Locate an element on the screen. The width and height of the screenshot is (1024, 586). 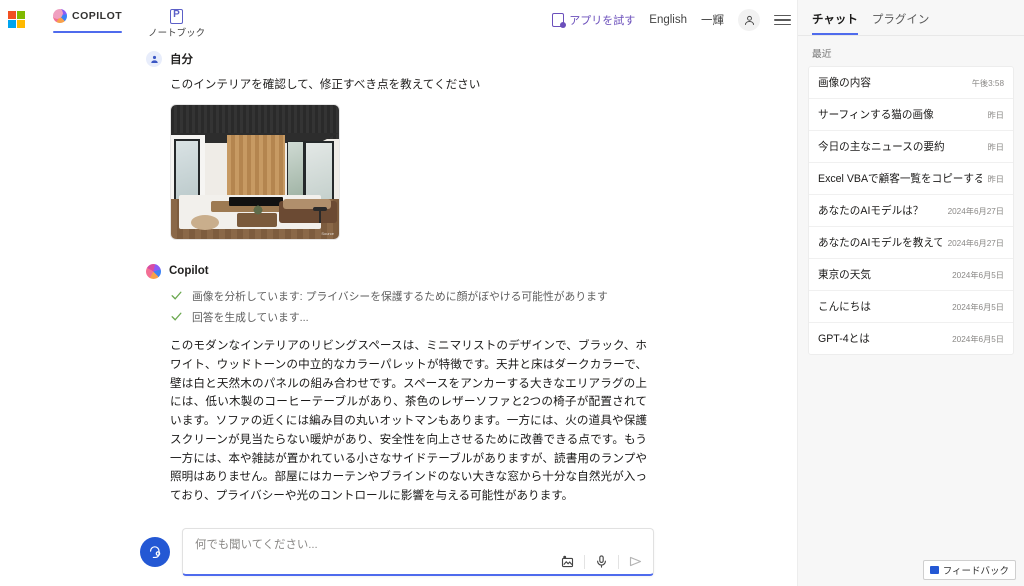
list-item: あなたのAIモデルは？ 2024年6月27日 is located at coordinates (911, 211).